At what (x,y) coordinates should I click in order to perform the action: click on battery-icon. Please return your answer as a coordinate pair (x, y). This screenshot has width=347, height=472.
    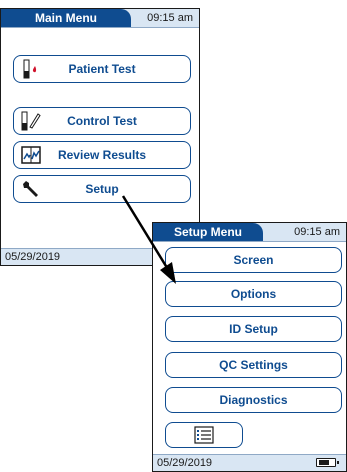
    Looking at the image, I should click on (327, 462).